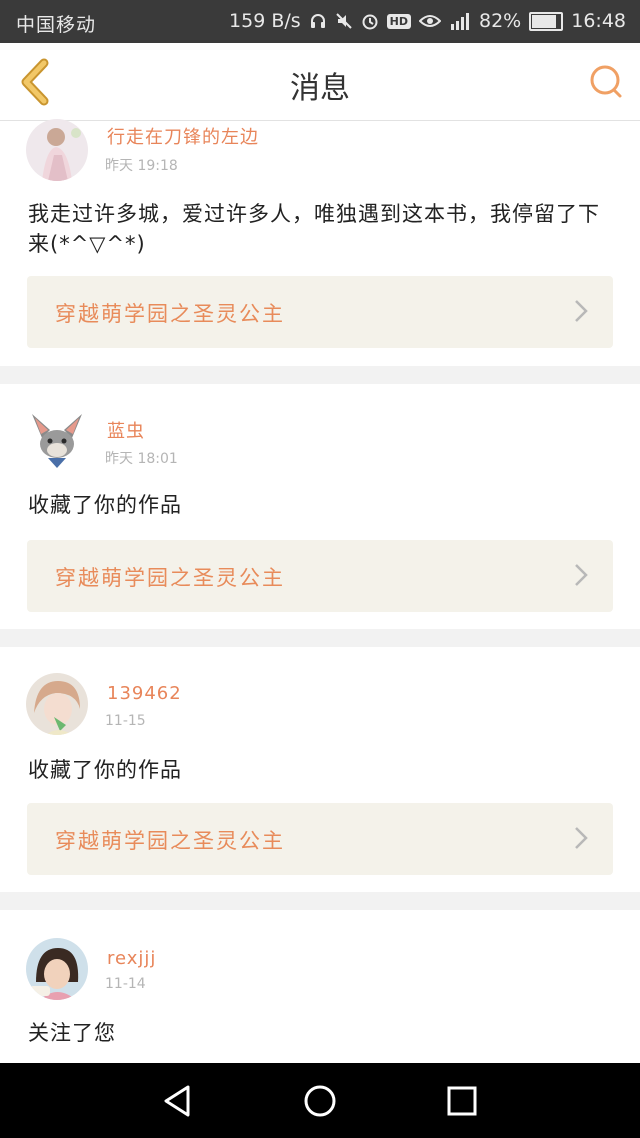 This screenshot has width=640, height=1138. I want to click on timestamp: 11-14, so click(125, 984).